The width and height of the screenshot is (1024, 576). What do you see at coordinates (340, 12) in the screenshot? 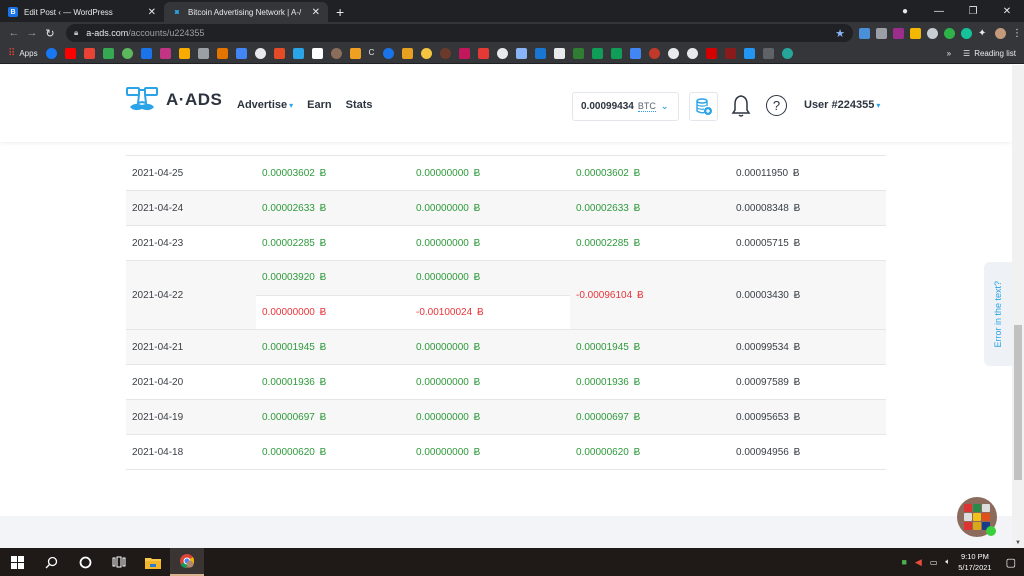
I see `new-tab-button: +` at bounding box center [340, 12].